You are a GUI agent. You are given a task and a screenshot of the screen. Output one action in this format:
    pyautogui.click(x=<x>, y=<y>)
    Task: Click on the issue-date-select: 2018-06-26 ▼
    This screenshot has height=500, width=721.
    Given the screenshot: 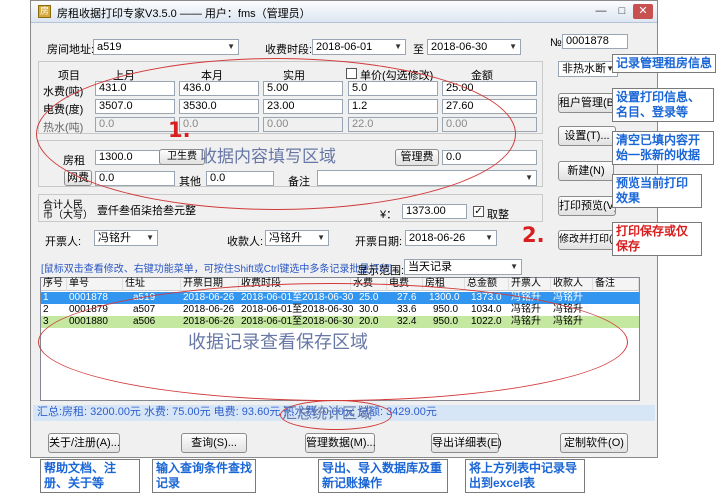 What is the action you would take?
    pyautogui.click(x=451, y=238)
    